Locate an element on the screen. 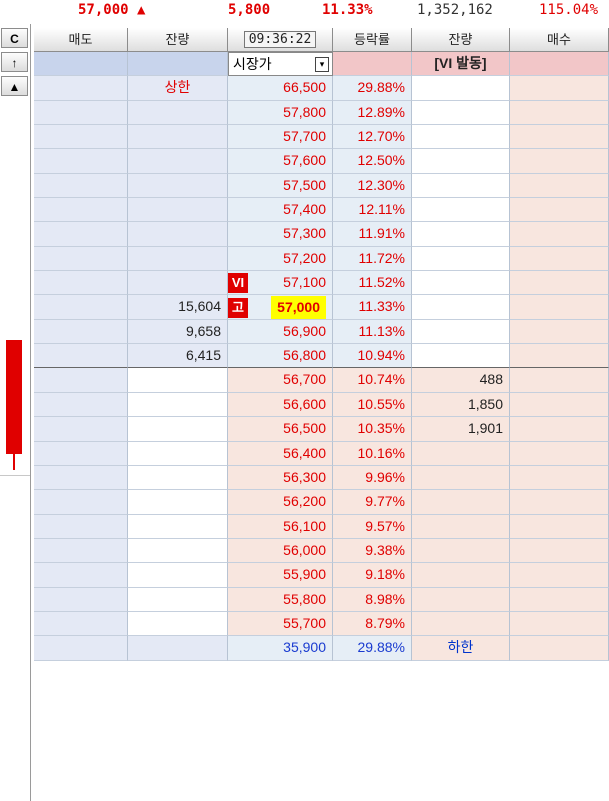 The image size is (609, 801). bid-row: 56,400 10.16% is located at coordinates (321, 453).